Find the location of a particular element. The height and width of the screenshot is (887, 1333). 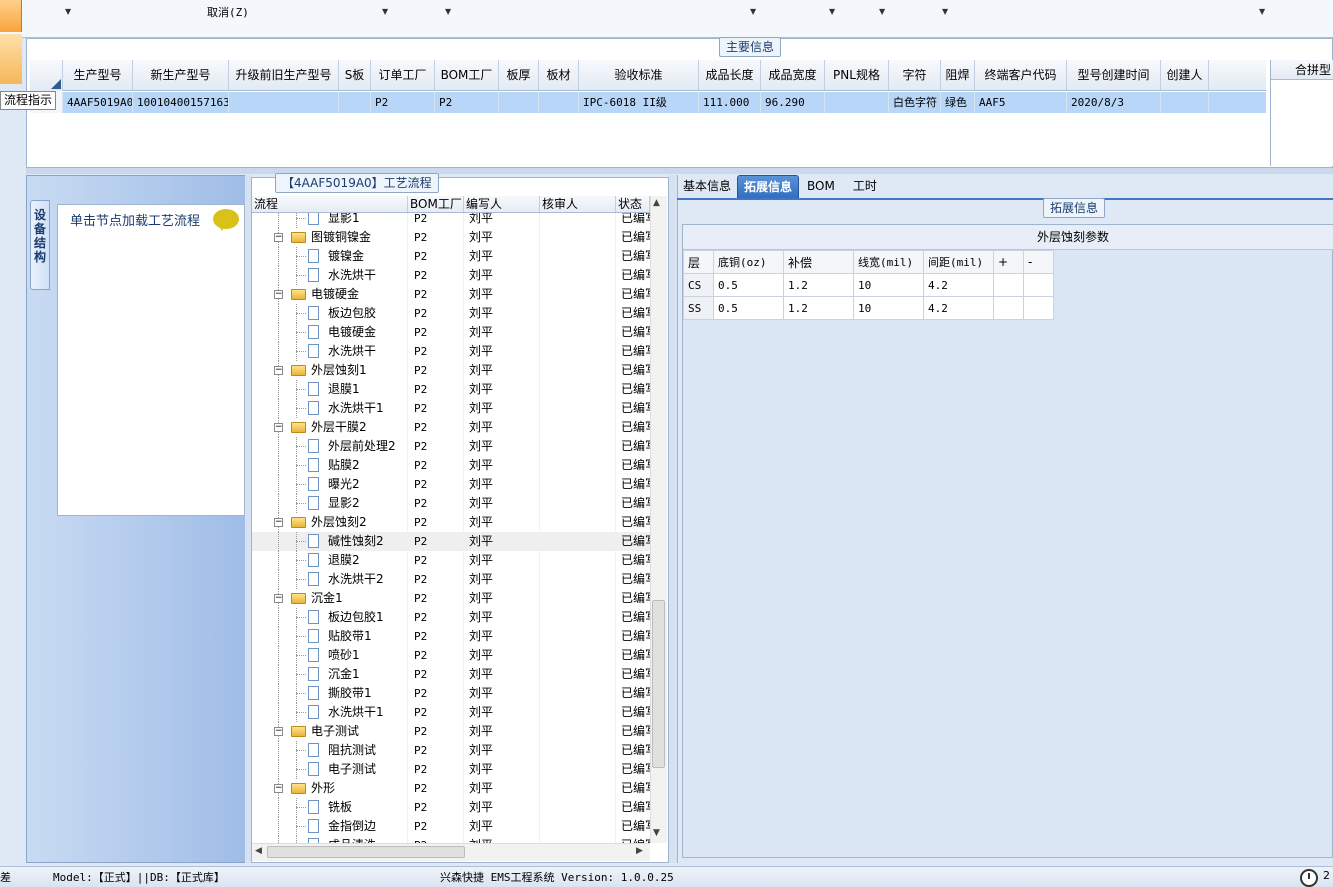

param-row: SS 0.5 1.2 10 4.2 is located at coordinates (868, 308).